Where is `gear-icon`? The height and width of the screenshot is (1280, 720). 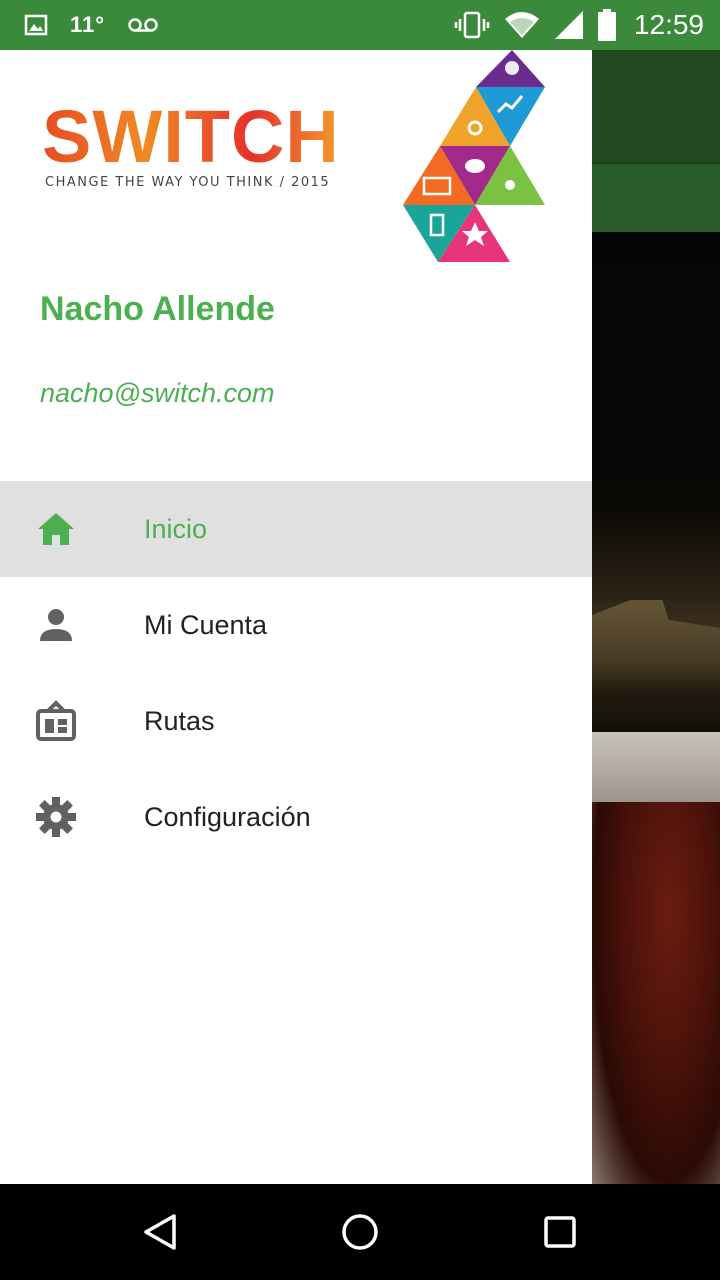 gear-icon is located at coordinates (56, 817).